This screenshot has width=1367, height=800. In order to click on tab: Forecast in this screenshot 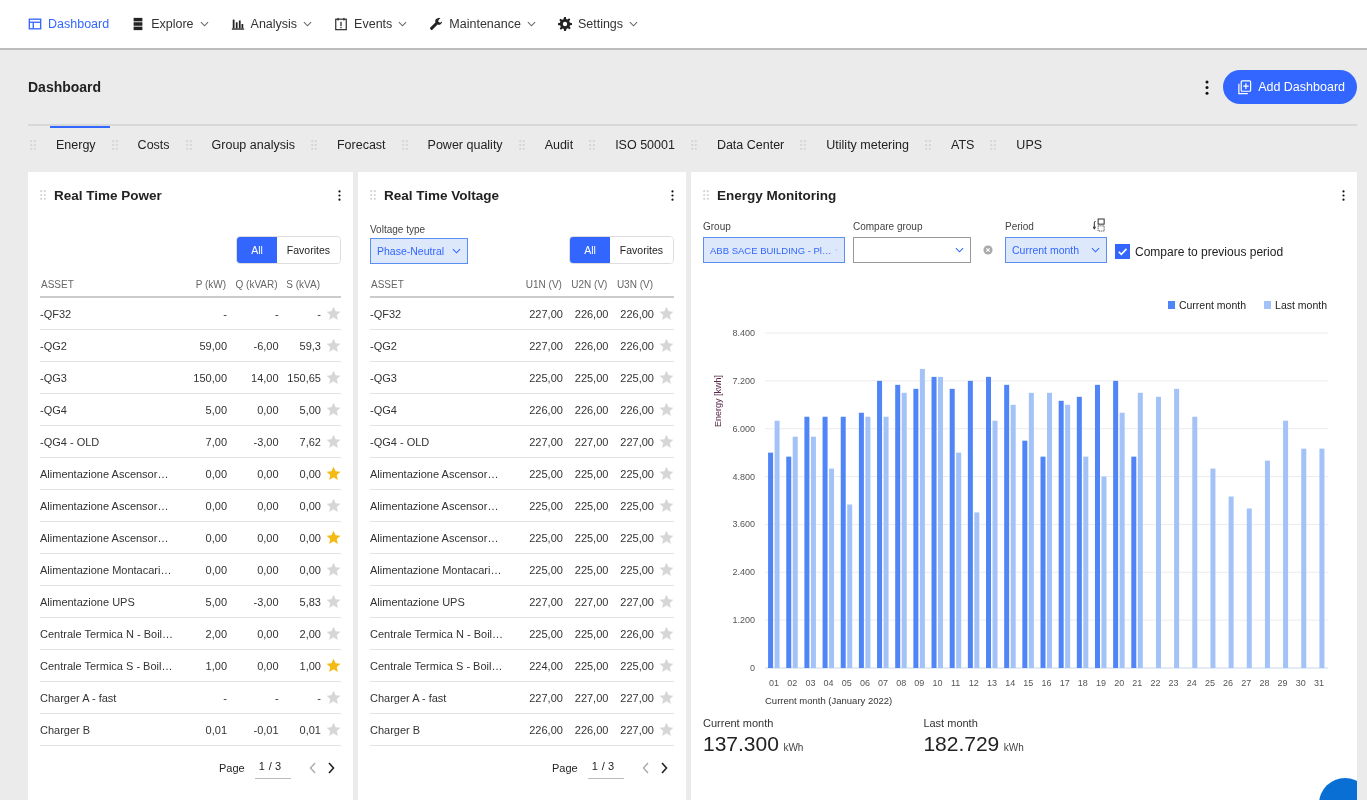, I will do `click(365, 144)`.